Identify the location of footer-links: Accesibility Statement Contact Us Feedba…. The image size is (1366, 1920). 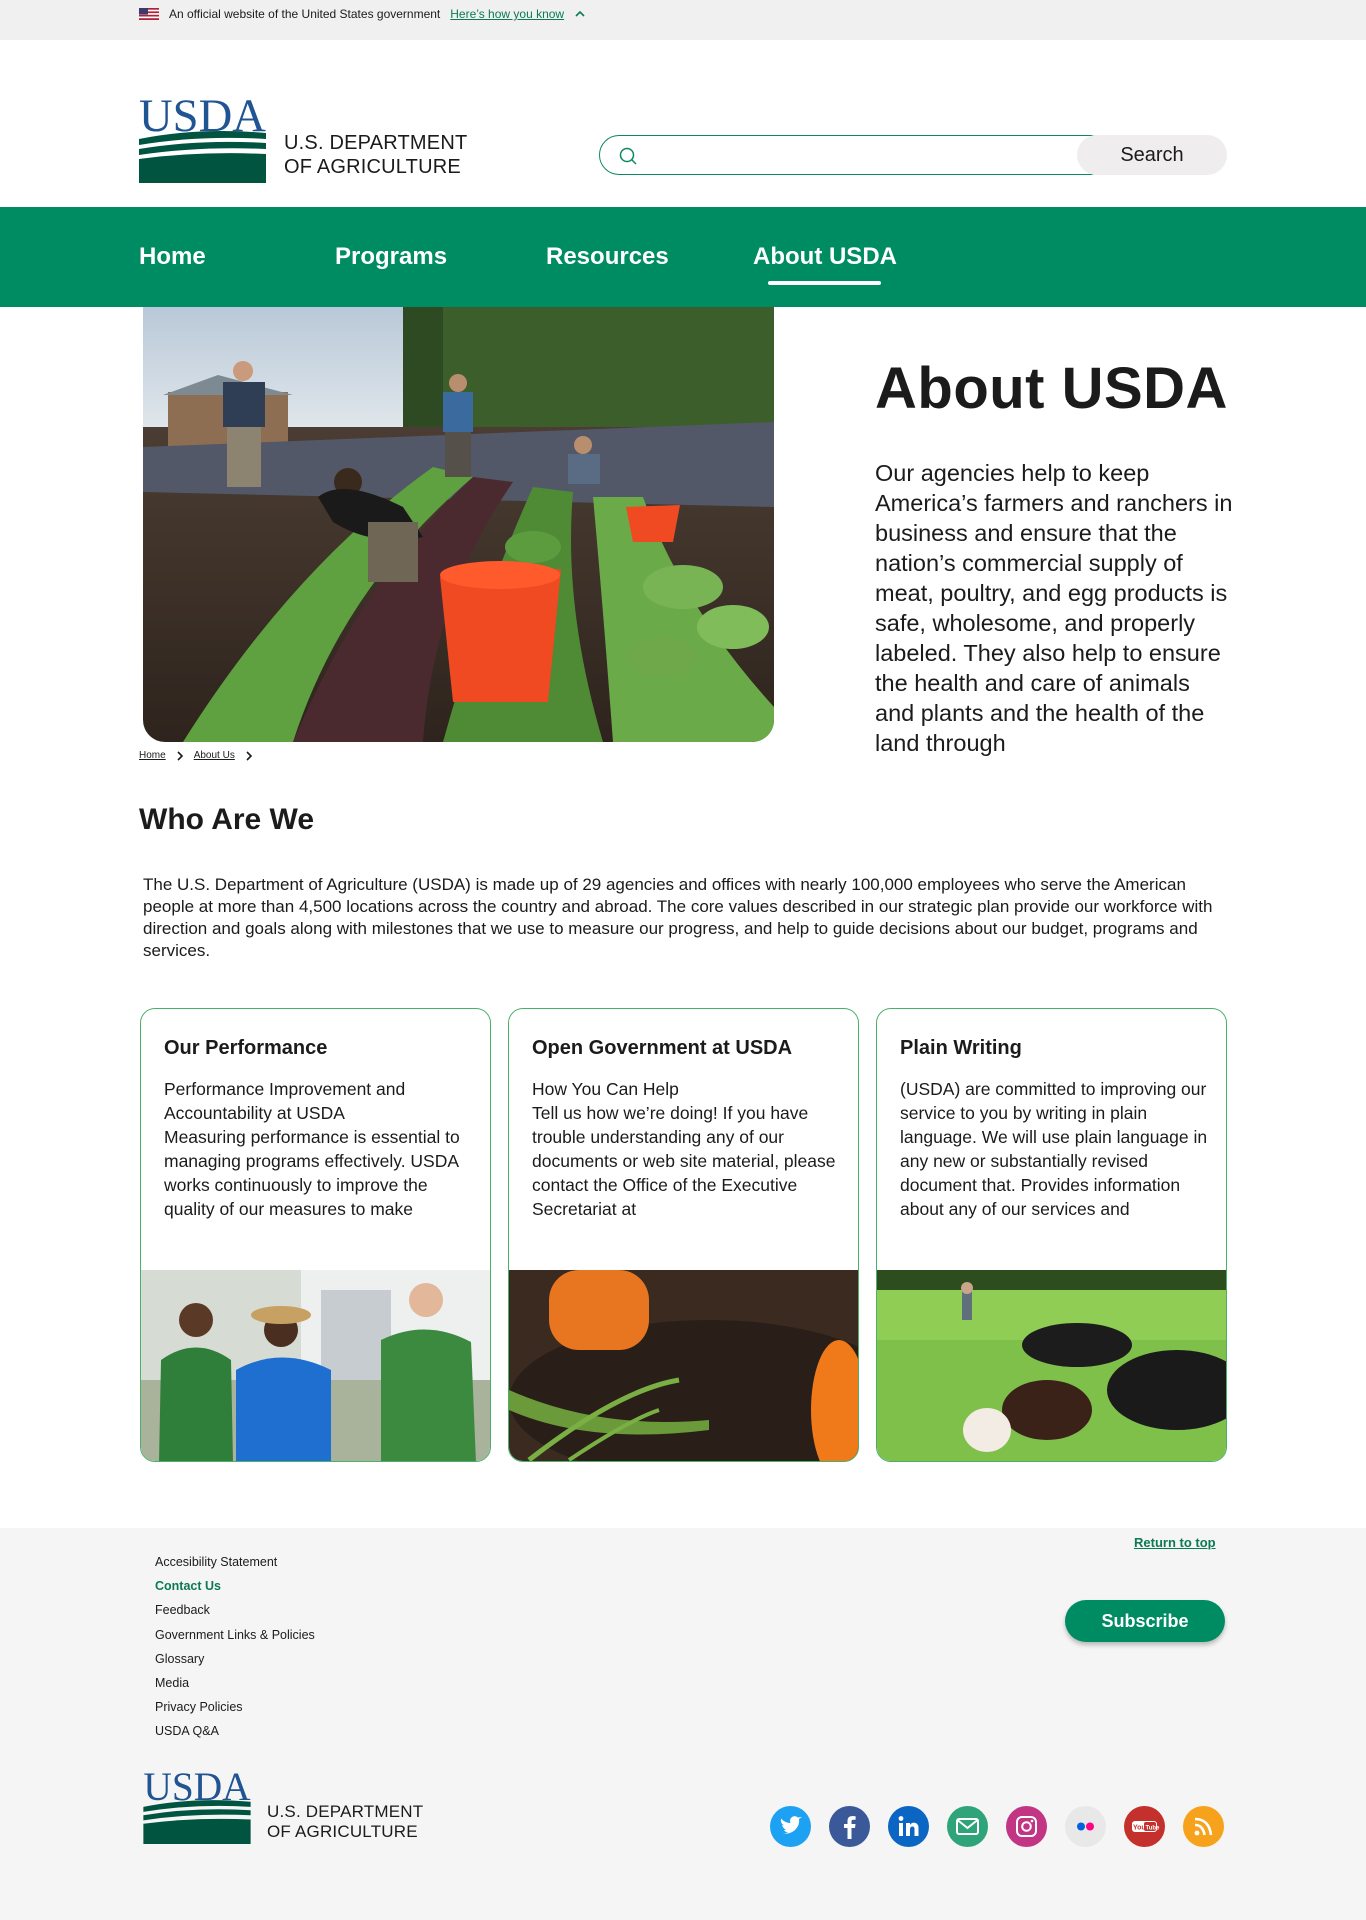
(235, 1647).